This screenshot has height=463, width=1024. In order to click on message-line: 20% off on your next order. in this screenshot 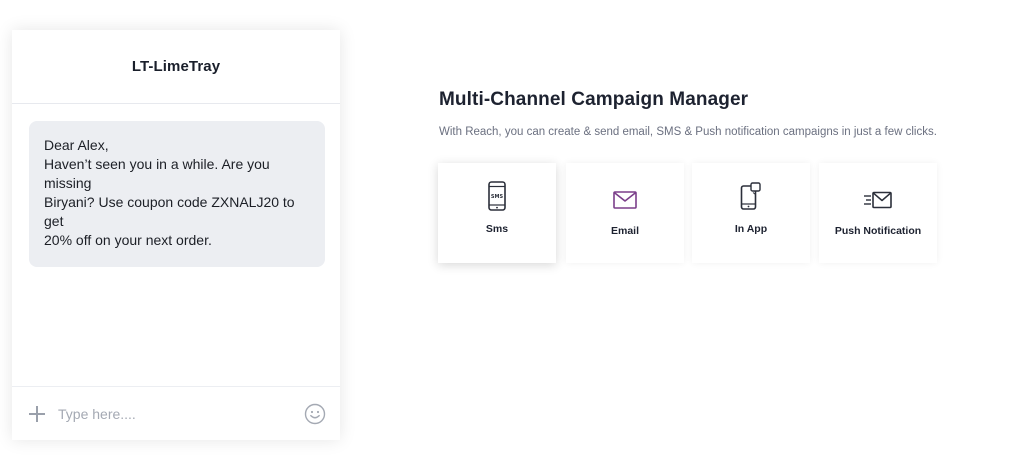, I will do `click(128, 240)`.